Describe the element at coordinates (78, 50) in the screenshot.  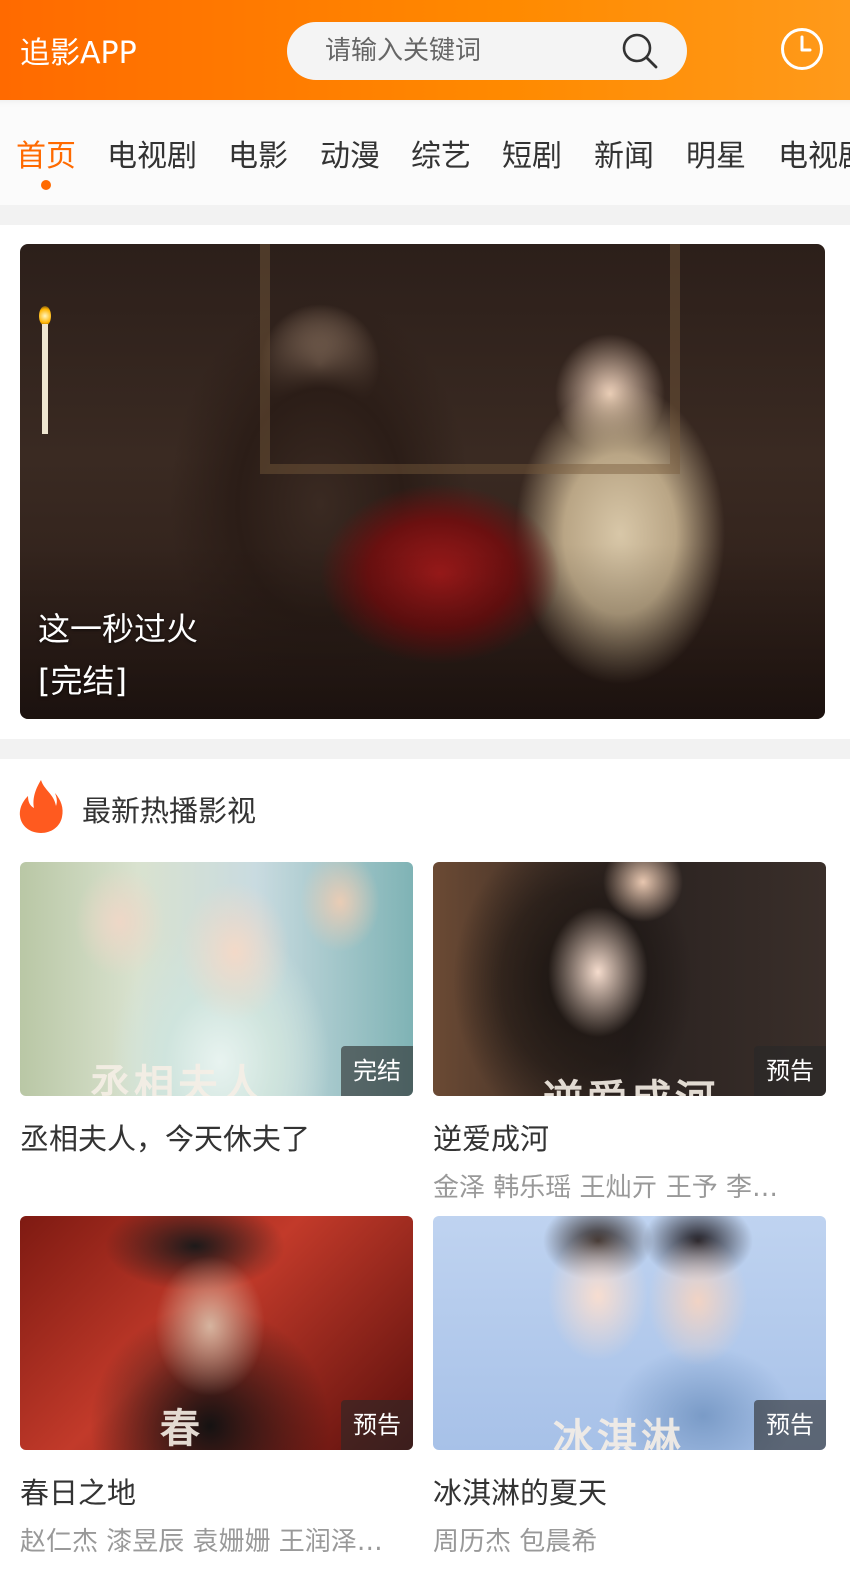
I see `app-logo: 追影APP` at that location.